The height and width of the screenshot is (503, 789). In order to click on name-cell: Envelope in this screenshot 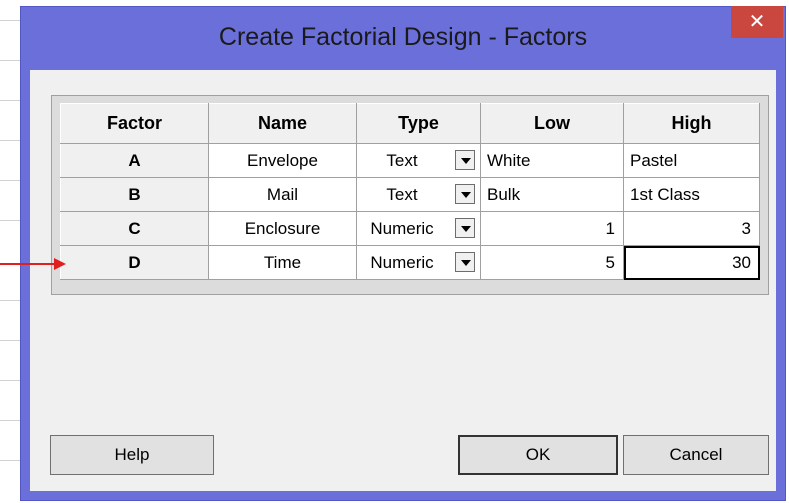, I will do `click(282, 160)`.